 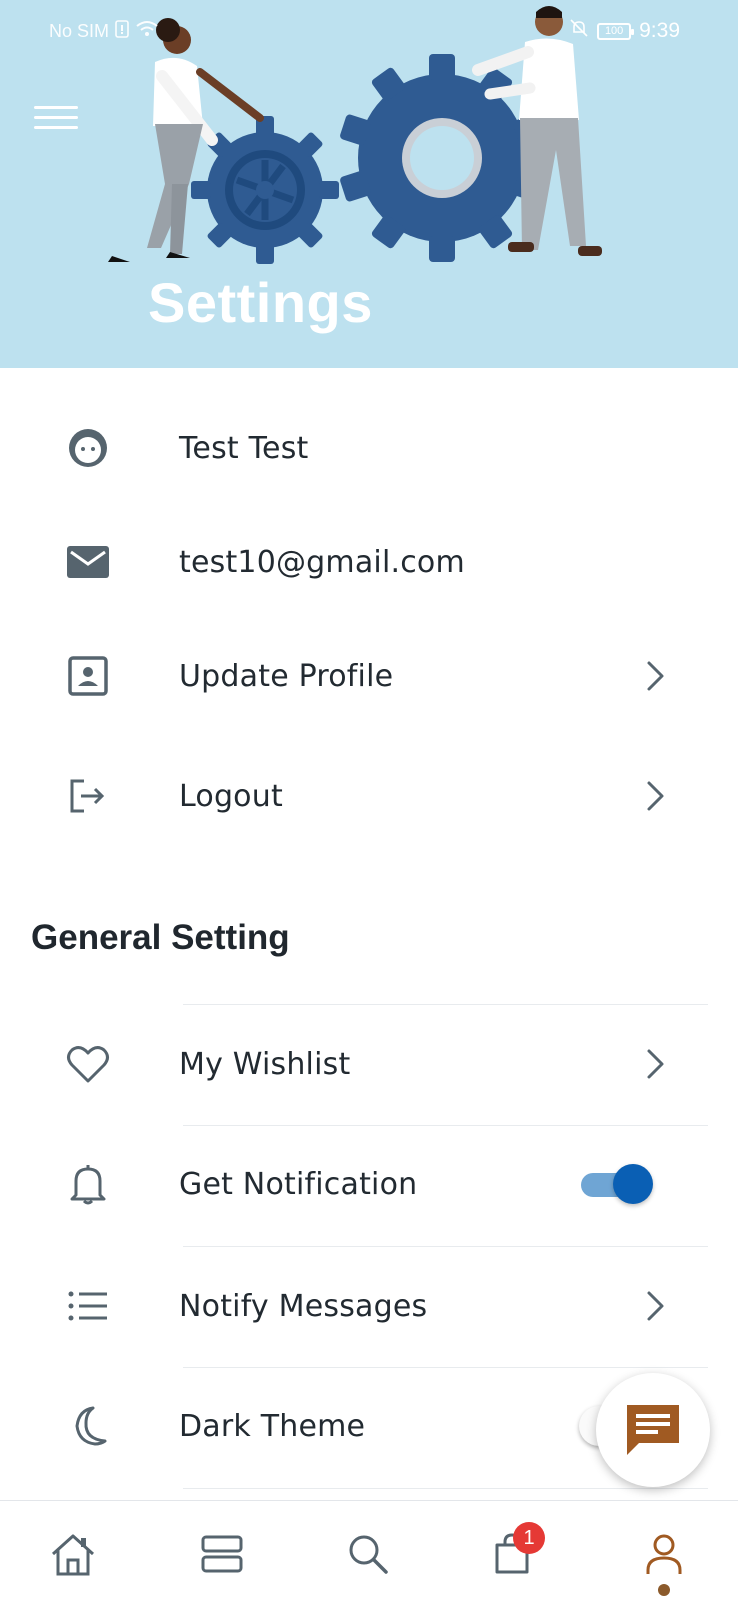 What do you see at coordinates (369, 1064) in the screenshot?
I see `wishlist-row: My Wishlist` at bounding box center [369, 1064].